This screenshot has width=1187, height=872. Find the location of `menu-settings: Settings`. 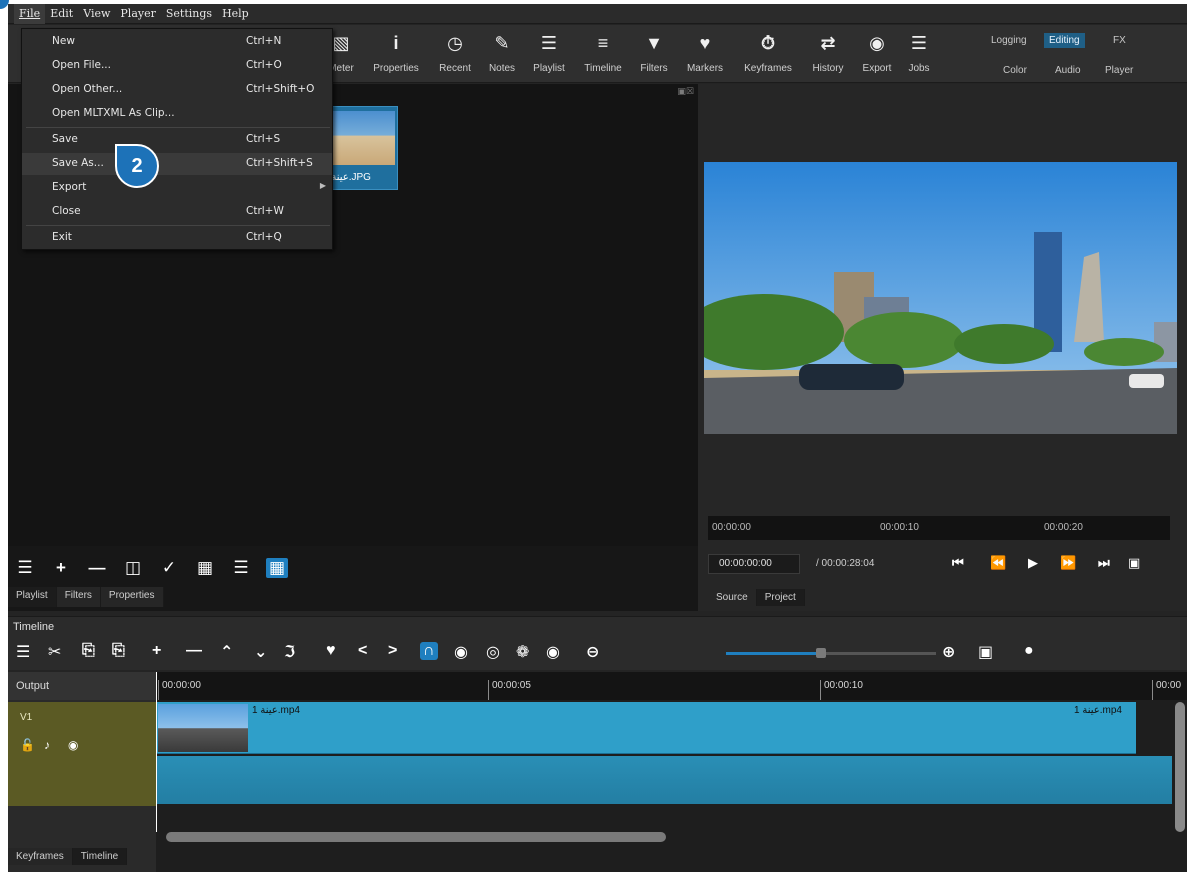

menu-settings: Settings is located at coordinates (189, 14).